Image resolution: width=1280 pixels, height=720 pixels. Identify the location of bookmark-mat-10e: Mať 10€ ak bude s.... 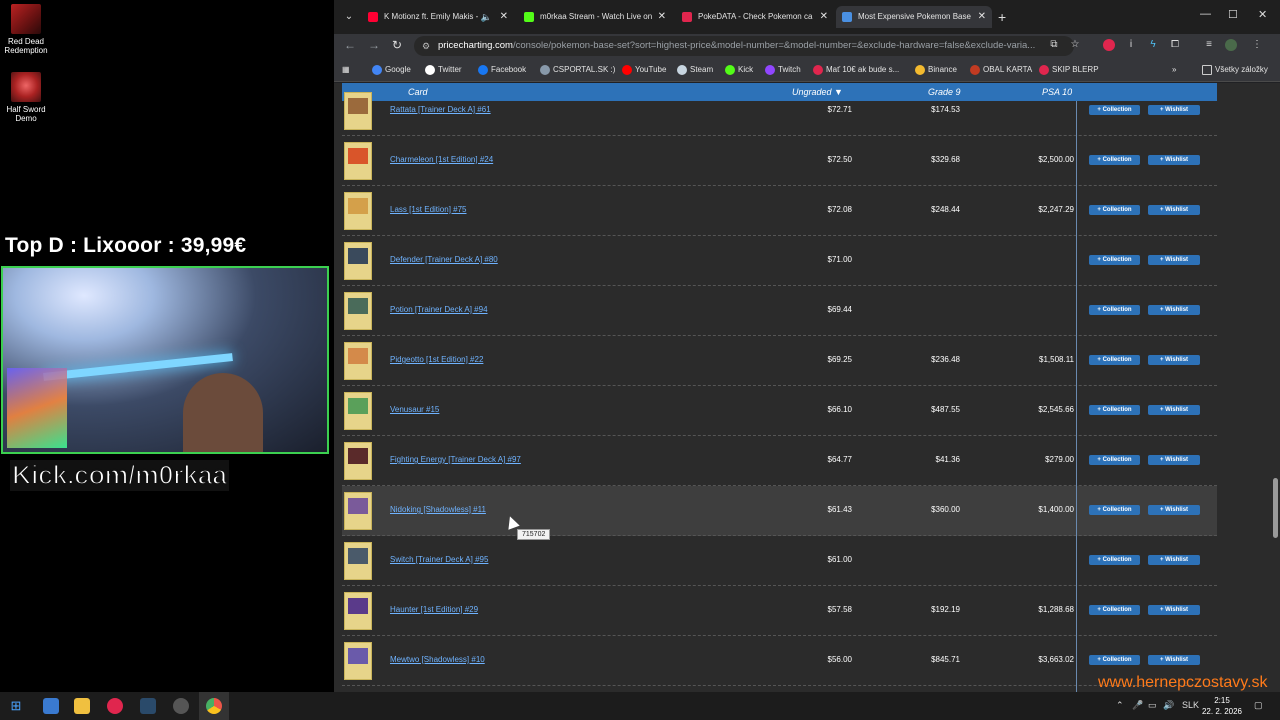
(856, 70).